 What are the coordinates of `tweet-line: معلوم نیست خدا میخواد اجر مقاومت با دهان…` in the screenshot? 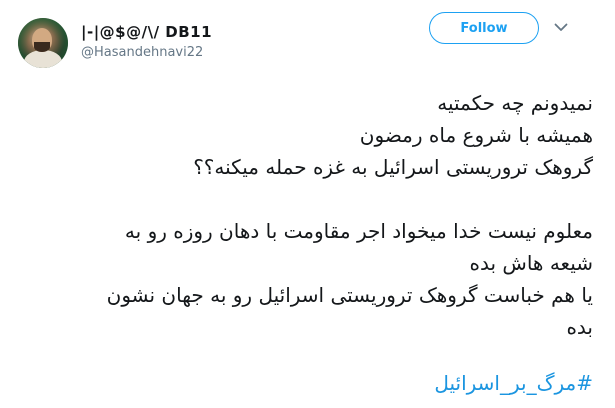 It's located at (358, 231).